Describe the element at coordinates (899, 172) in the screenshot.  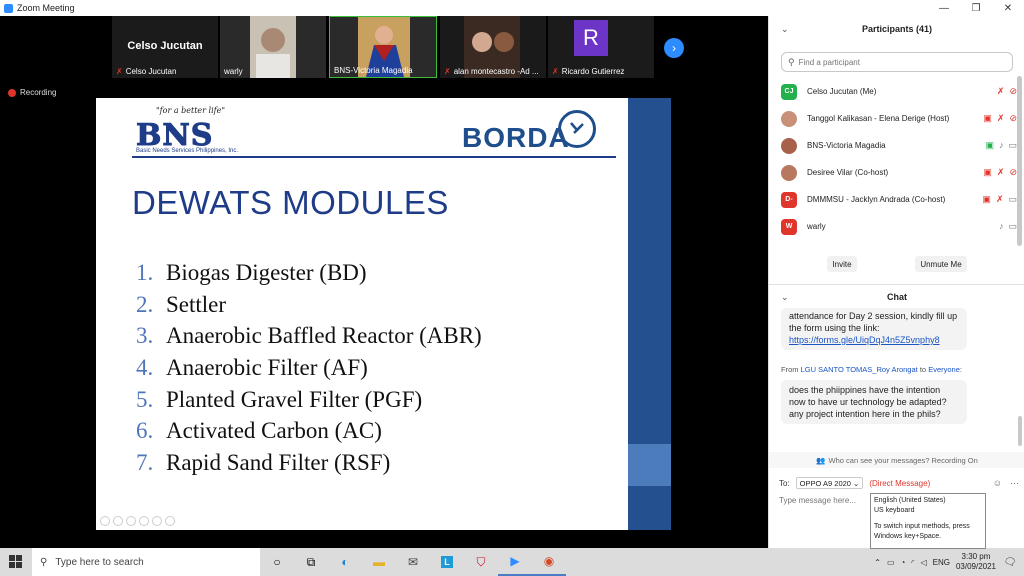
I see `participant-row: Desiree Vilar (Co-host) ▣ ✗ ⊘` at that location.